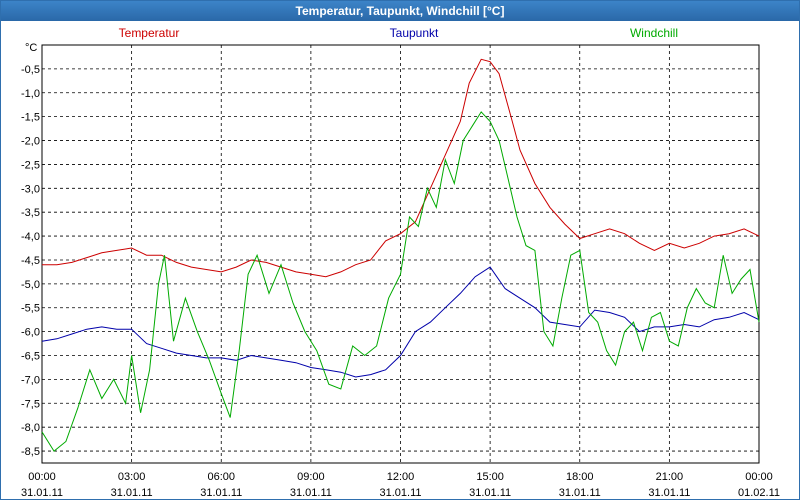 This screenshot has width=800, height=500. Describe the element at coordinates (149, 33) in the screenshot. I see `legend-temperatur: Temperatur` at that location.